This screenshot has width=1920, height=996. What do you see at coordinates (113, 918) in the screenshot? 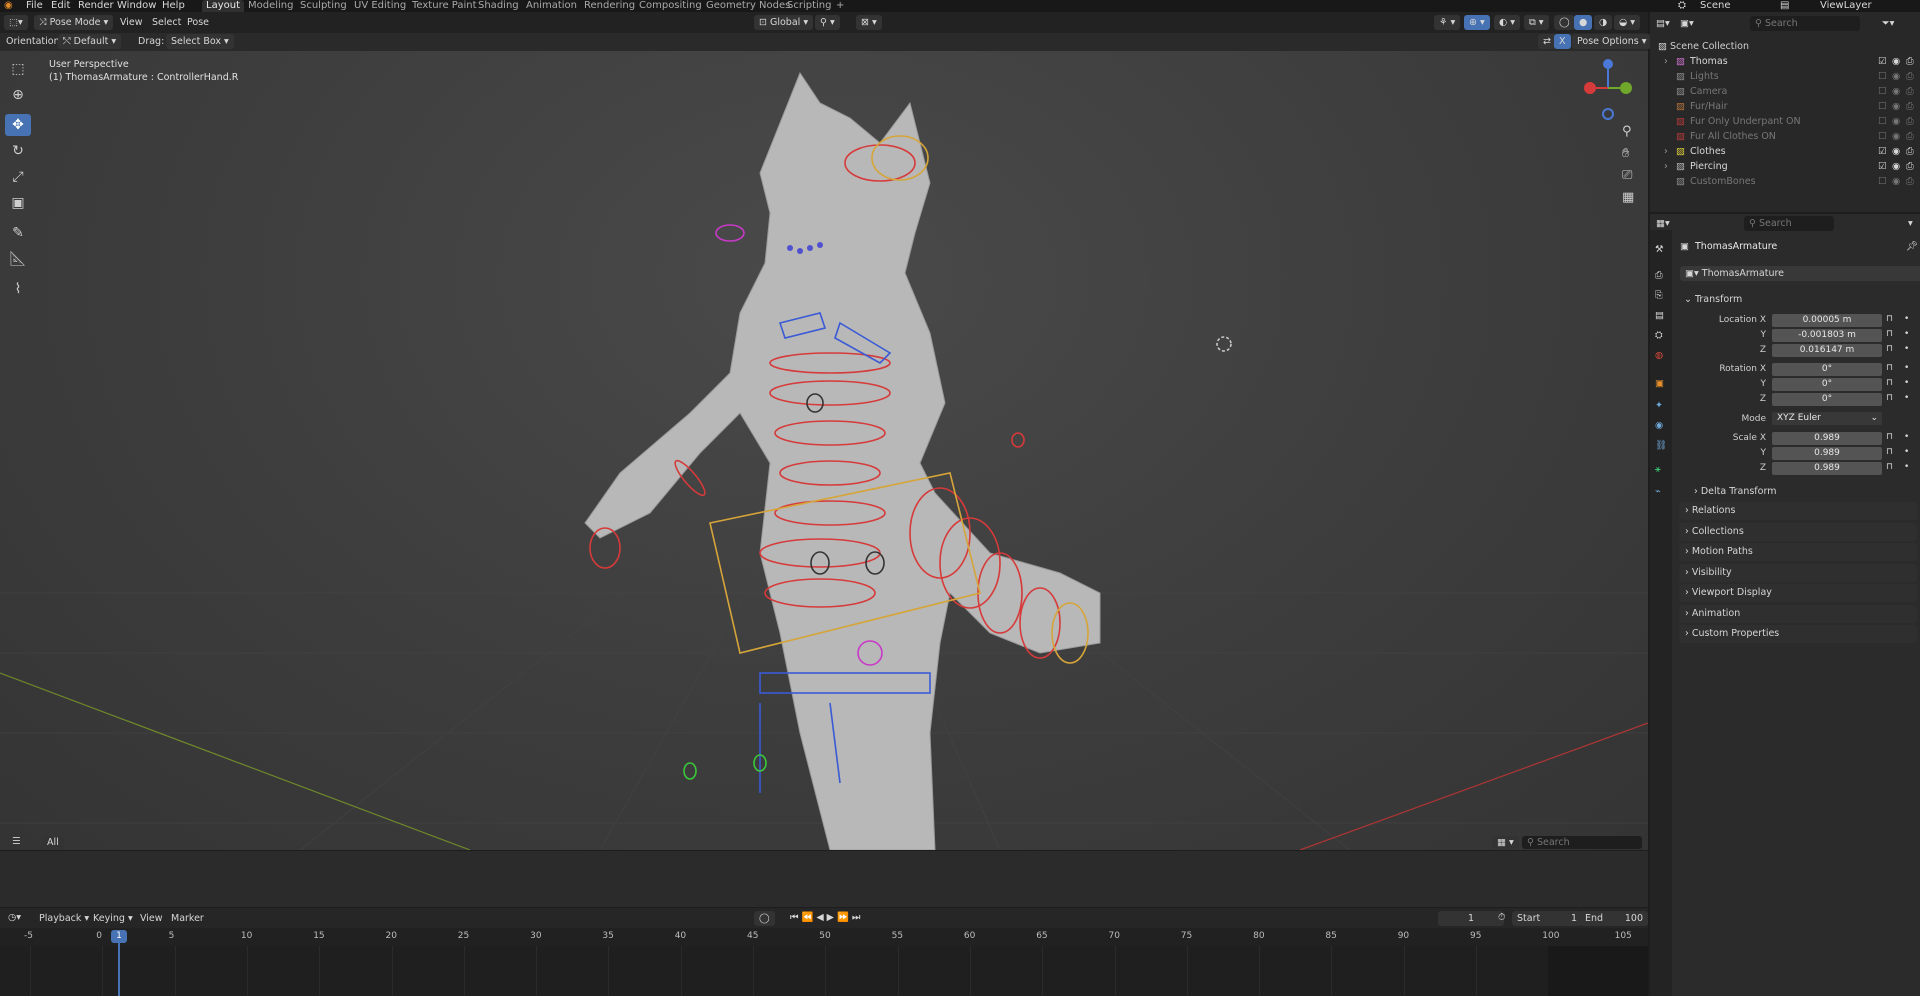
I see `menu-keying: Keying ▾` at bounding box center [113, 918].